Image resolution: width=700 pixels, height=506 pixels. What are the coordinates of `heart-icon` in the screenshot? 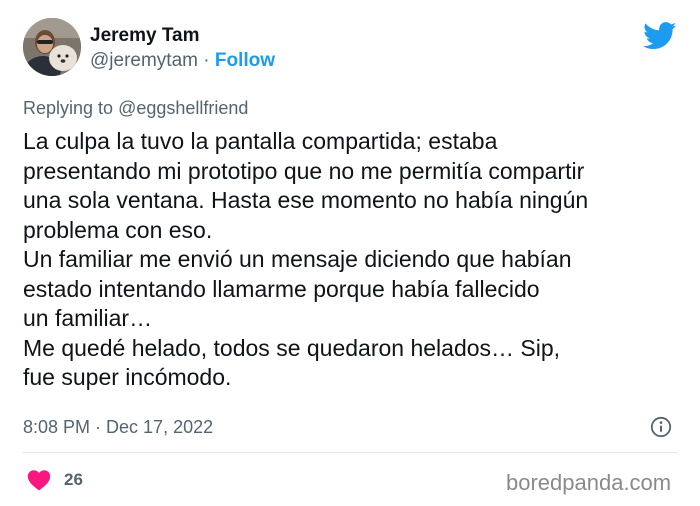 It's located at (39, 480).